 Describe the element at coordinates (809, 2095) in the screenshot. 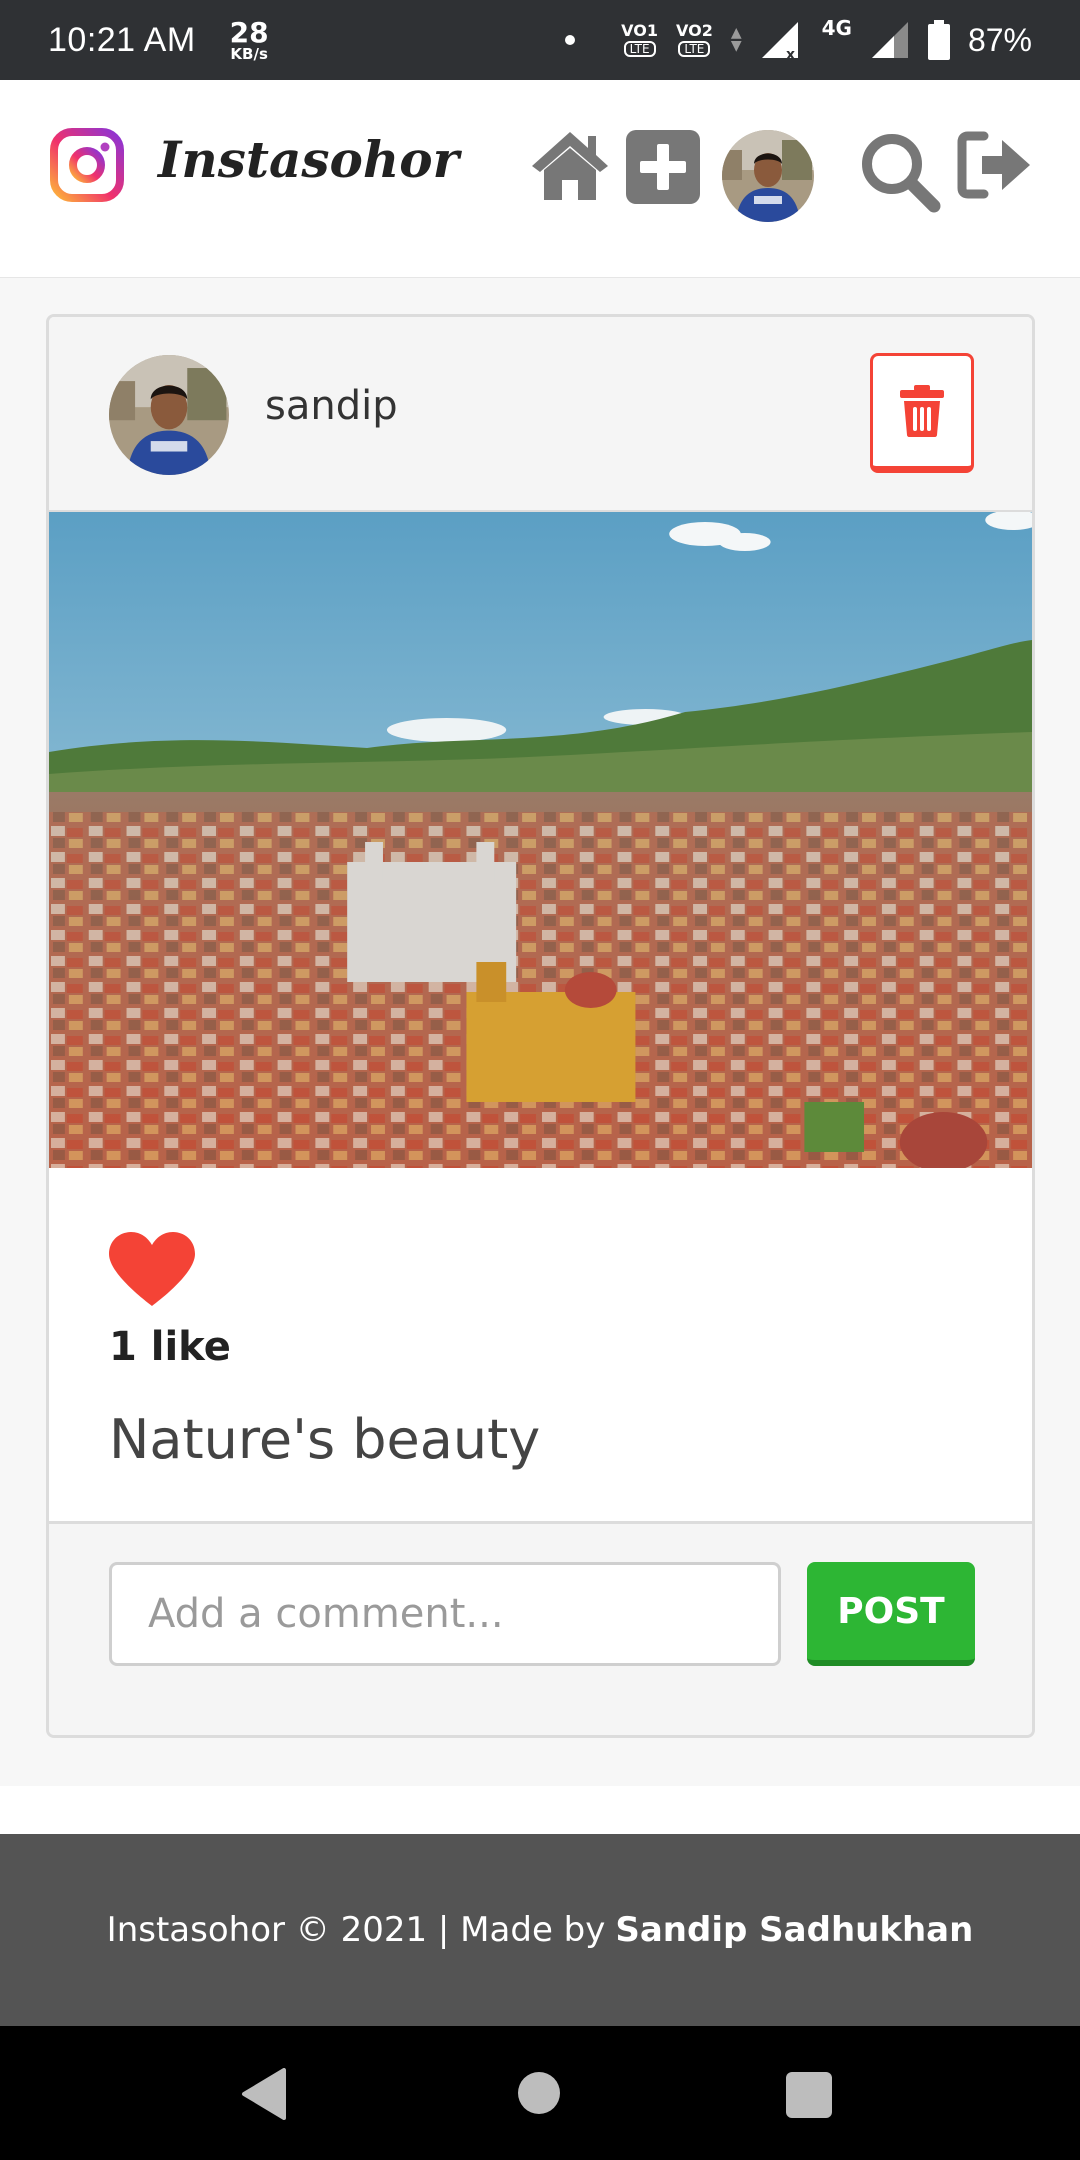

I see `recent-apps-icon` at that location.